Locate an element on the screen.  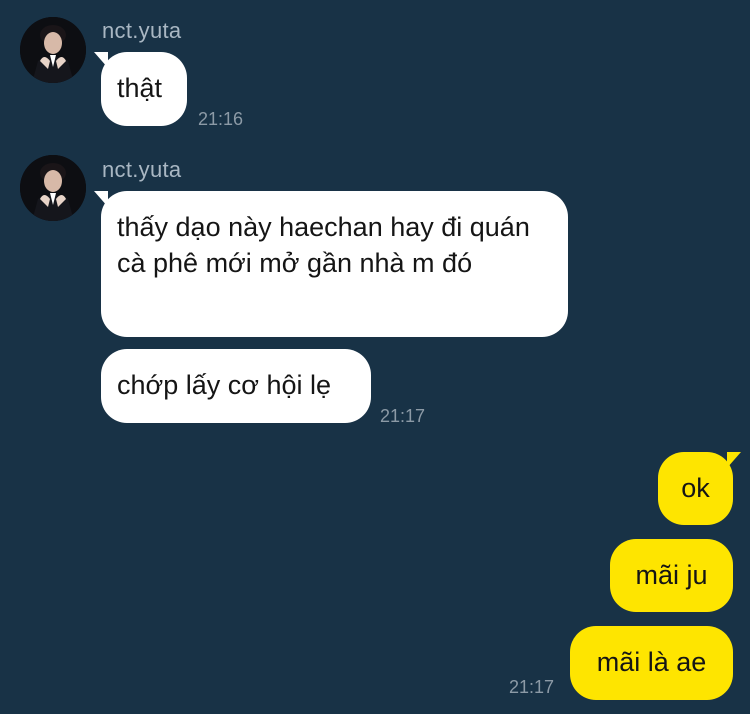
message-text: mãi ju is located at coordinates (671, 575).